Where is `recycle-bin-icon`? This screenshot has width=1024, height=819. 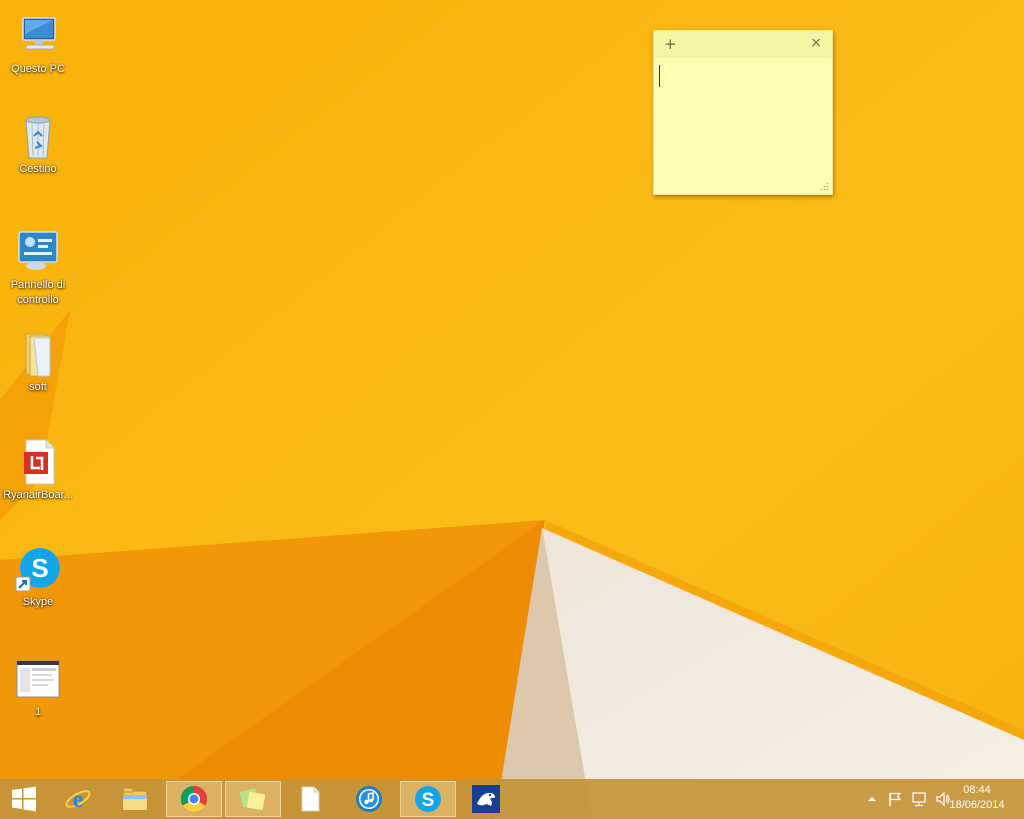 recycle-bin-icon is located at coordinates (38, 136).